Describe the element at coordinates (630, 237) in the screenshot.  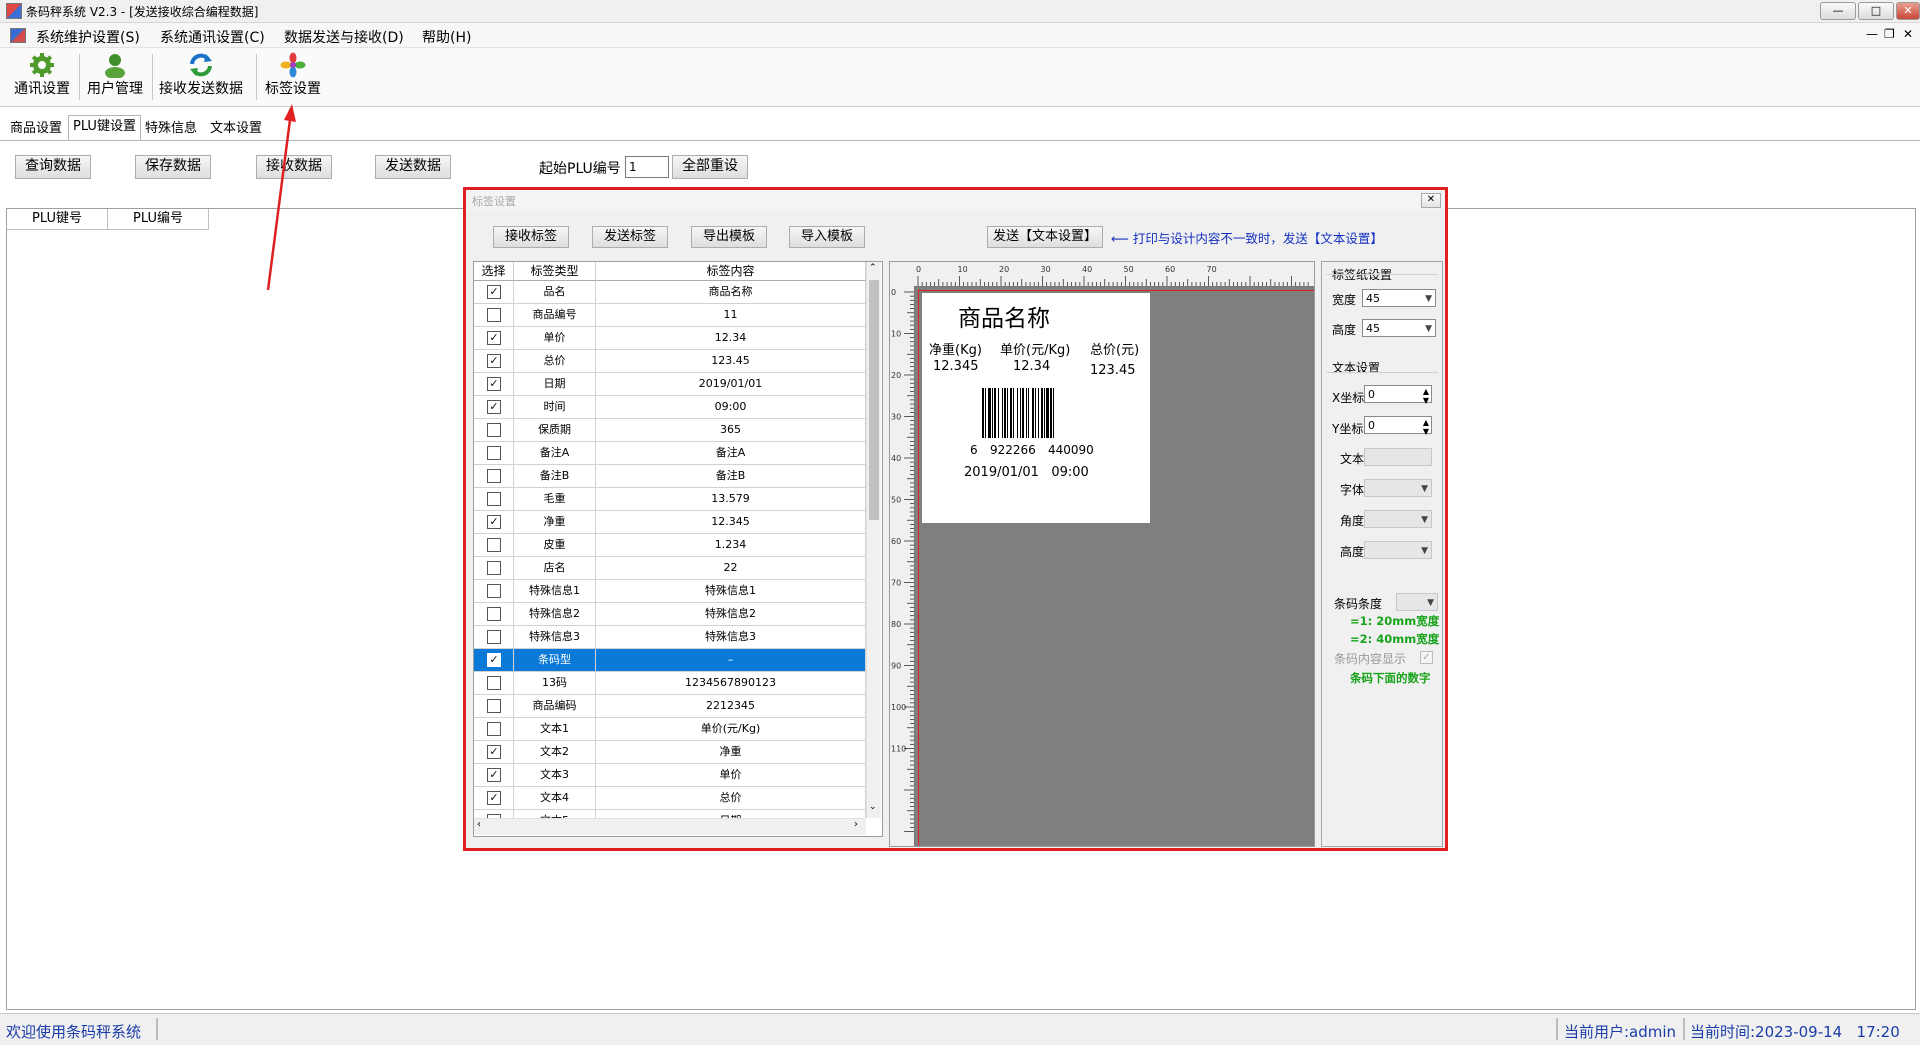
I see `send-label-button: 发送标签` at that location.